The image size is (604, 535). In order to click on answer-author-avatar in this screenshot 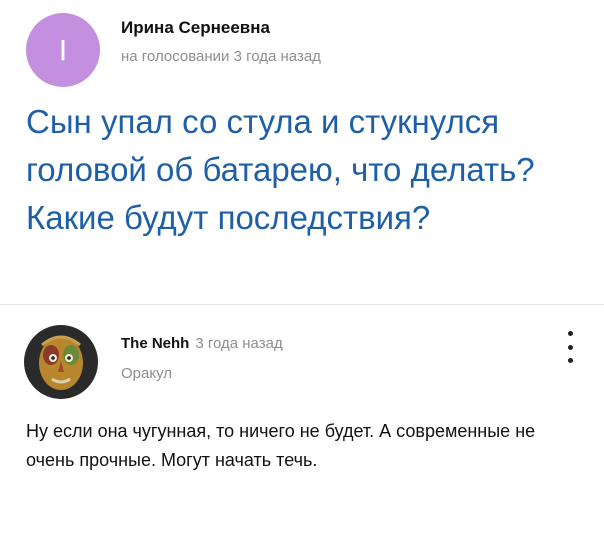, I will do `click(61, 362)`.